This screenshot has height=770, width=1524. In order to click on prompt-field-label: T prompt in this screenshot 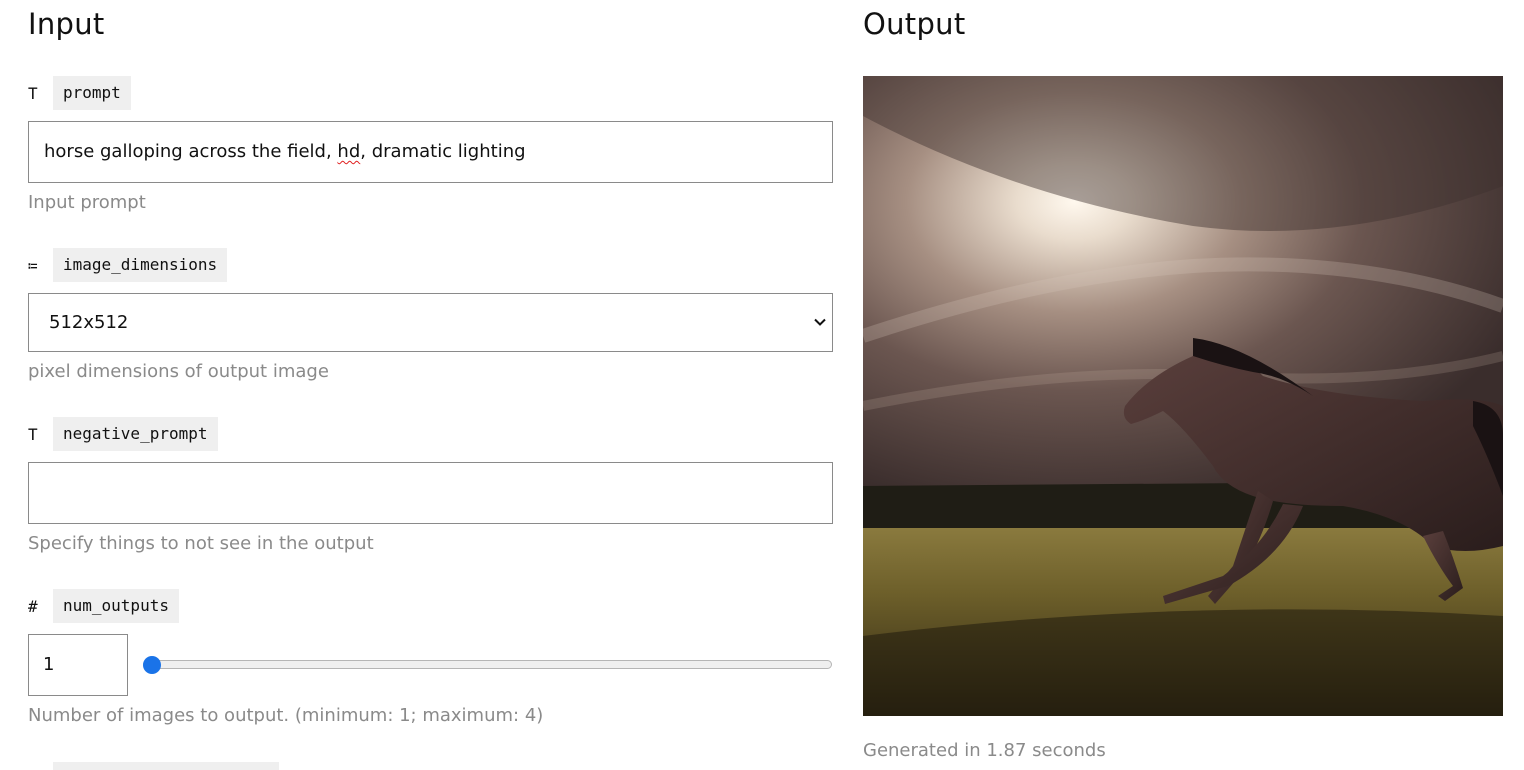, I will do `click(79, 93)`.